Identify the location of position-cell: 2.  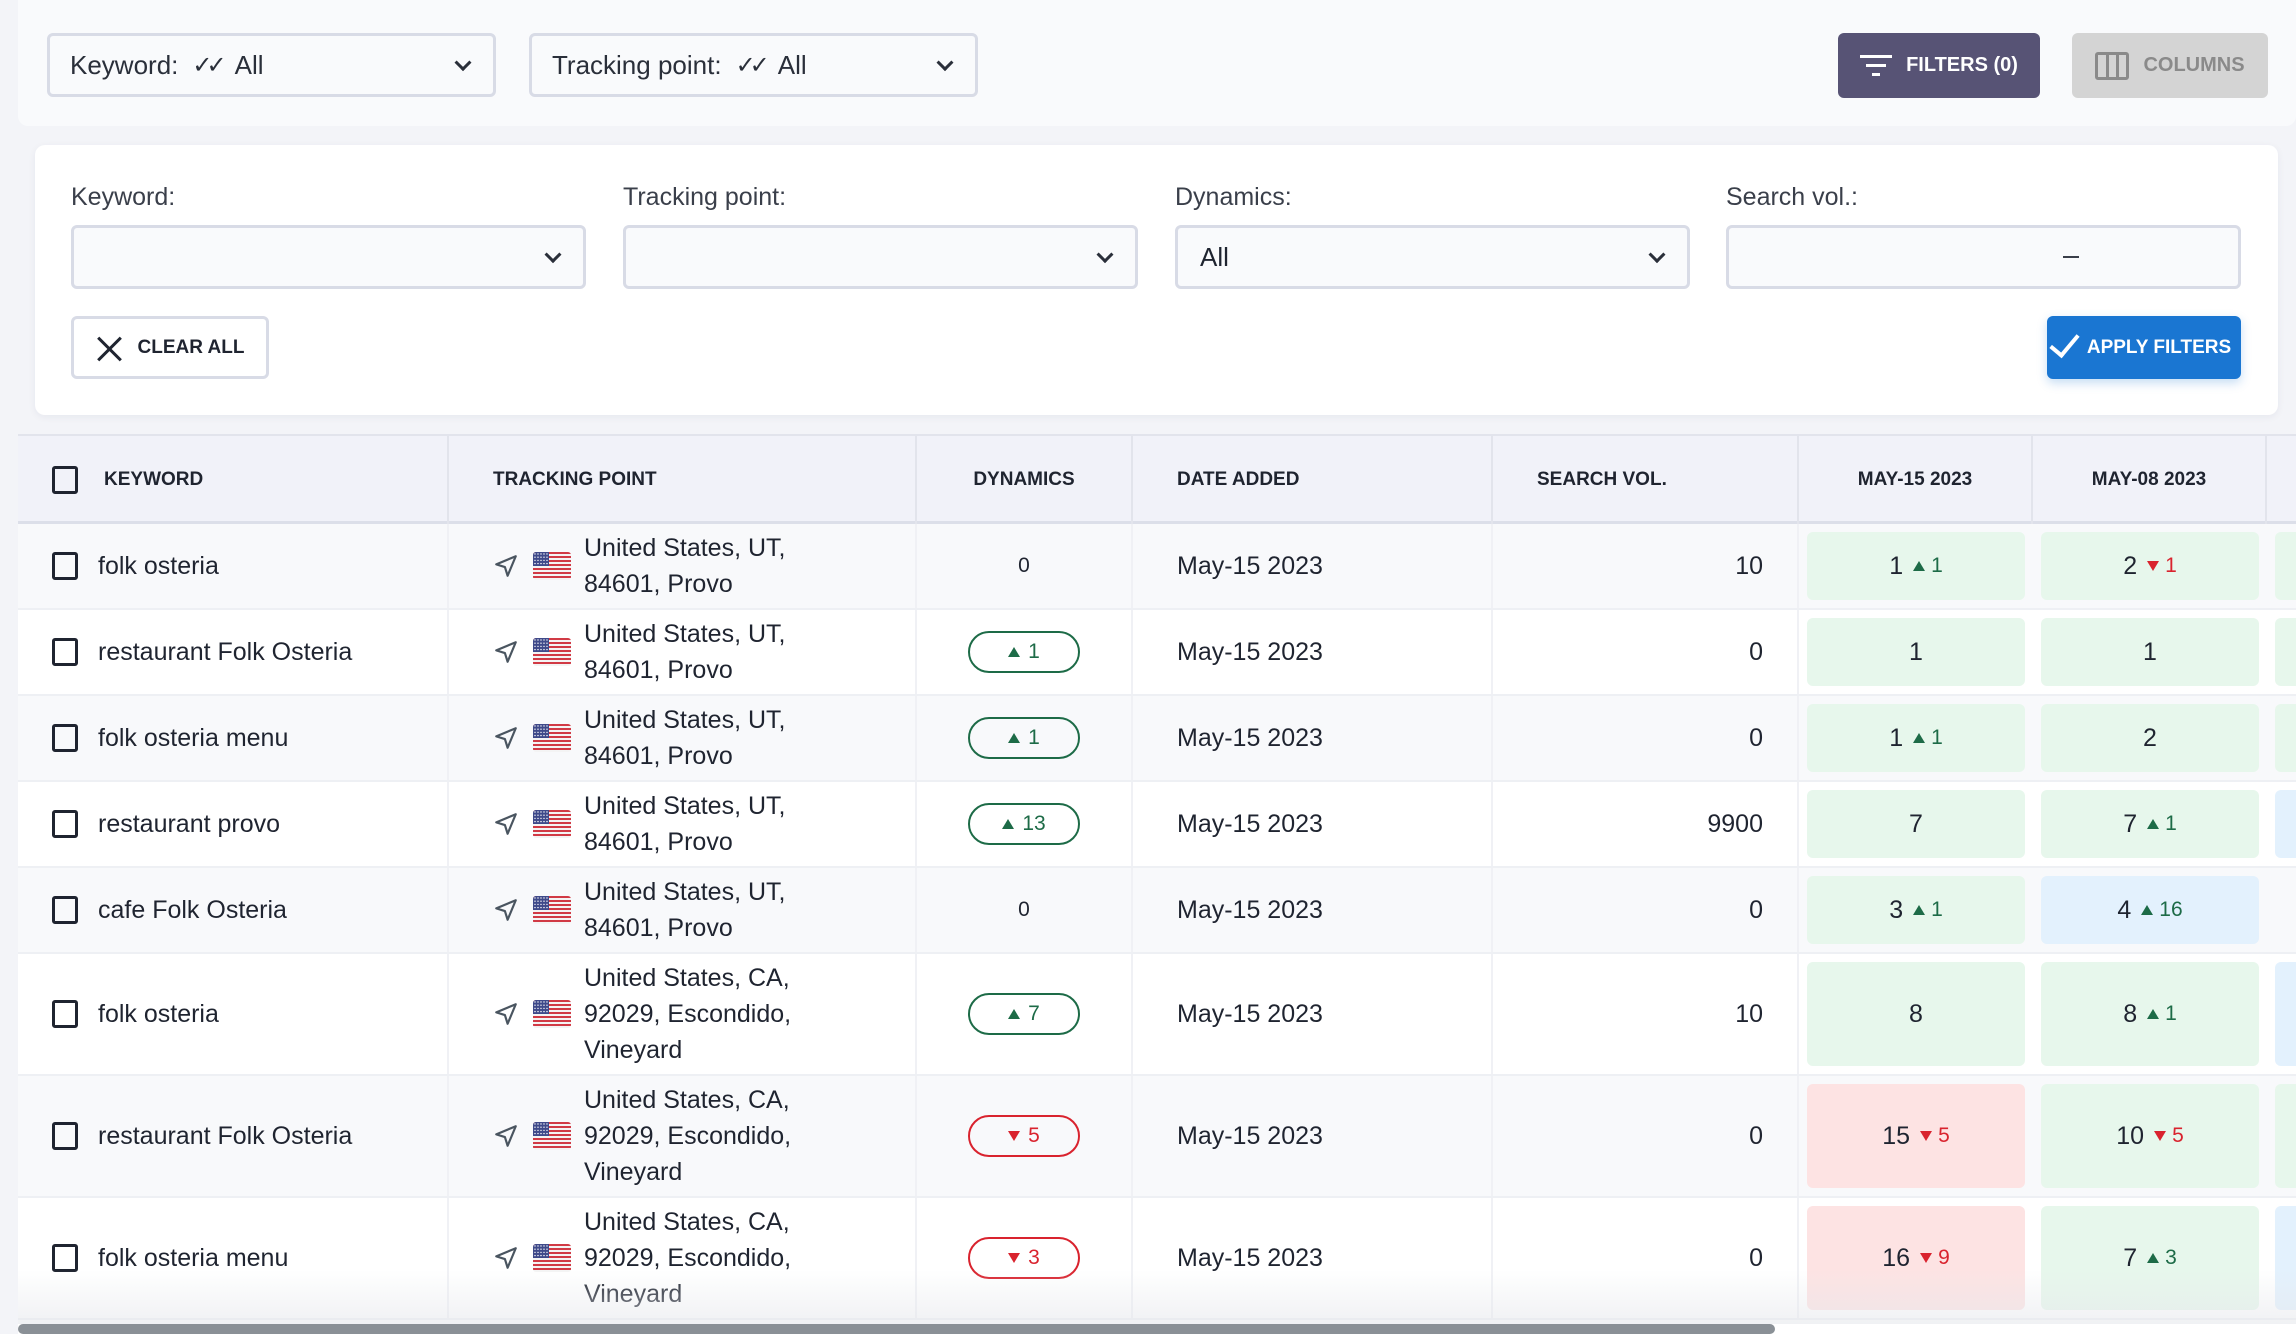
(2150, 738).